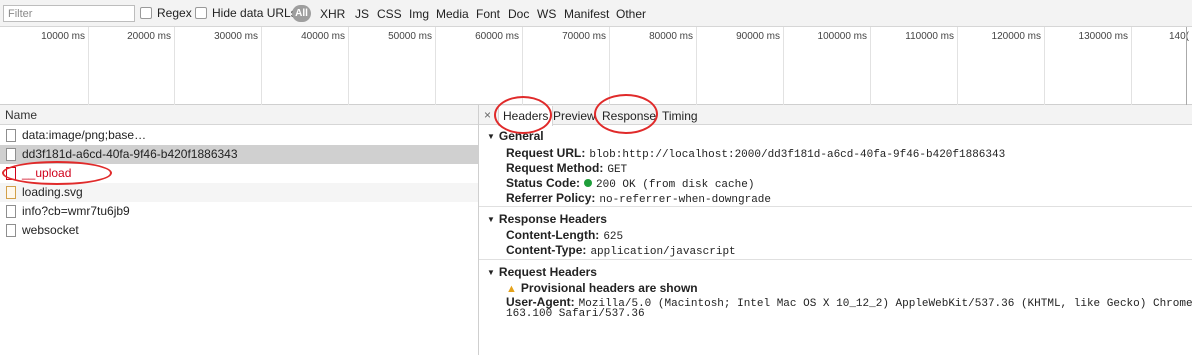 This screenshot has width=1192, height=355. Describe the element at coordinates (663, 252) in the screenshot. I see `content-type-value: application/javascript` at that location.